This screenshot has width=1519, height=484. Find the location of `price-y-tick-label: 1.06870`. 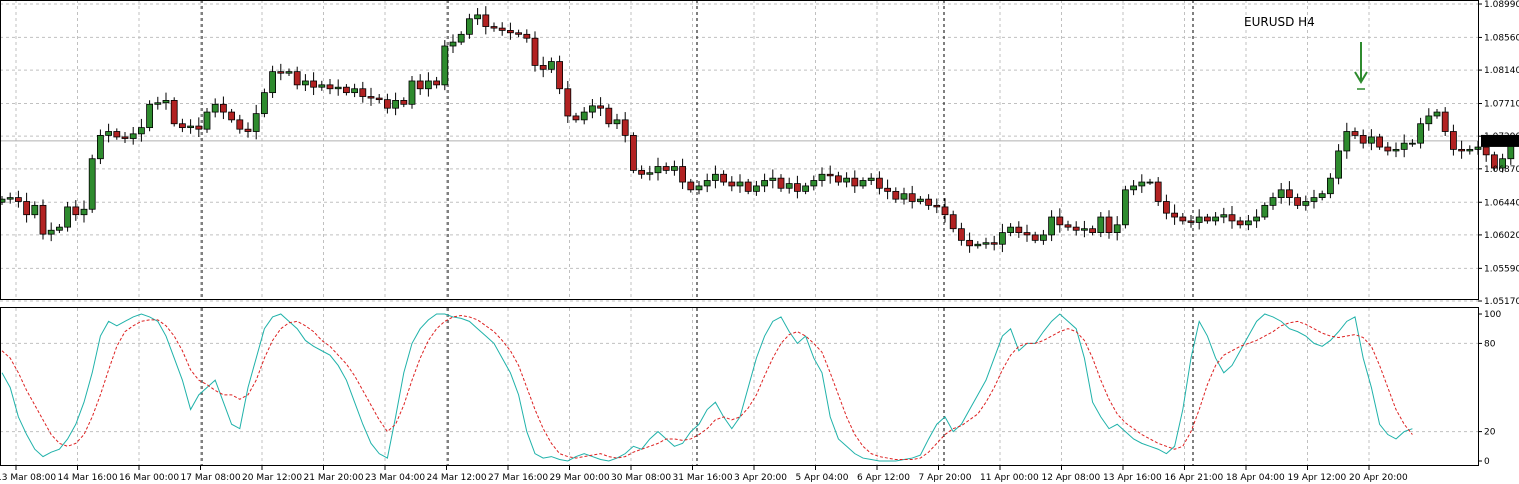

price-y-tick-label: 1.06870 is located at coordinates (1501, 170).